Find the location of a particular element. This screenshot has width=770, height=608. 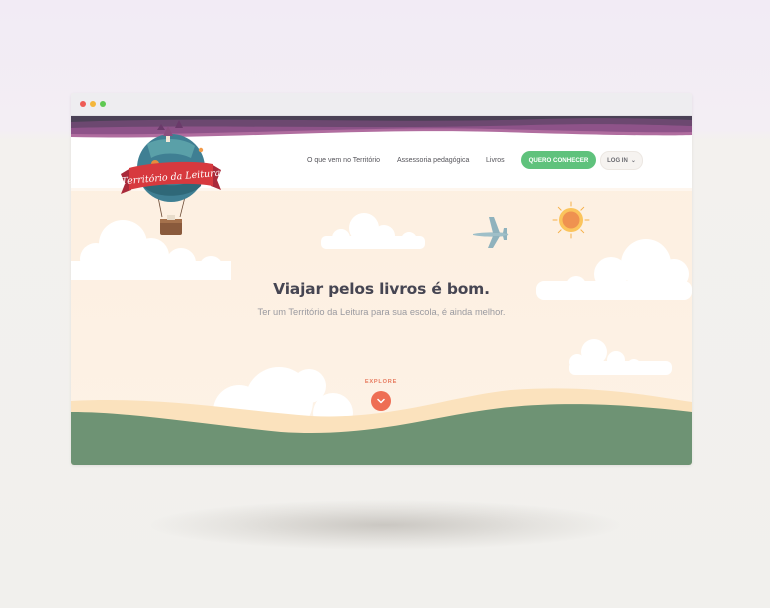

close-window-dot is located at coordinates (83, 104).